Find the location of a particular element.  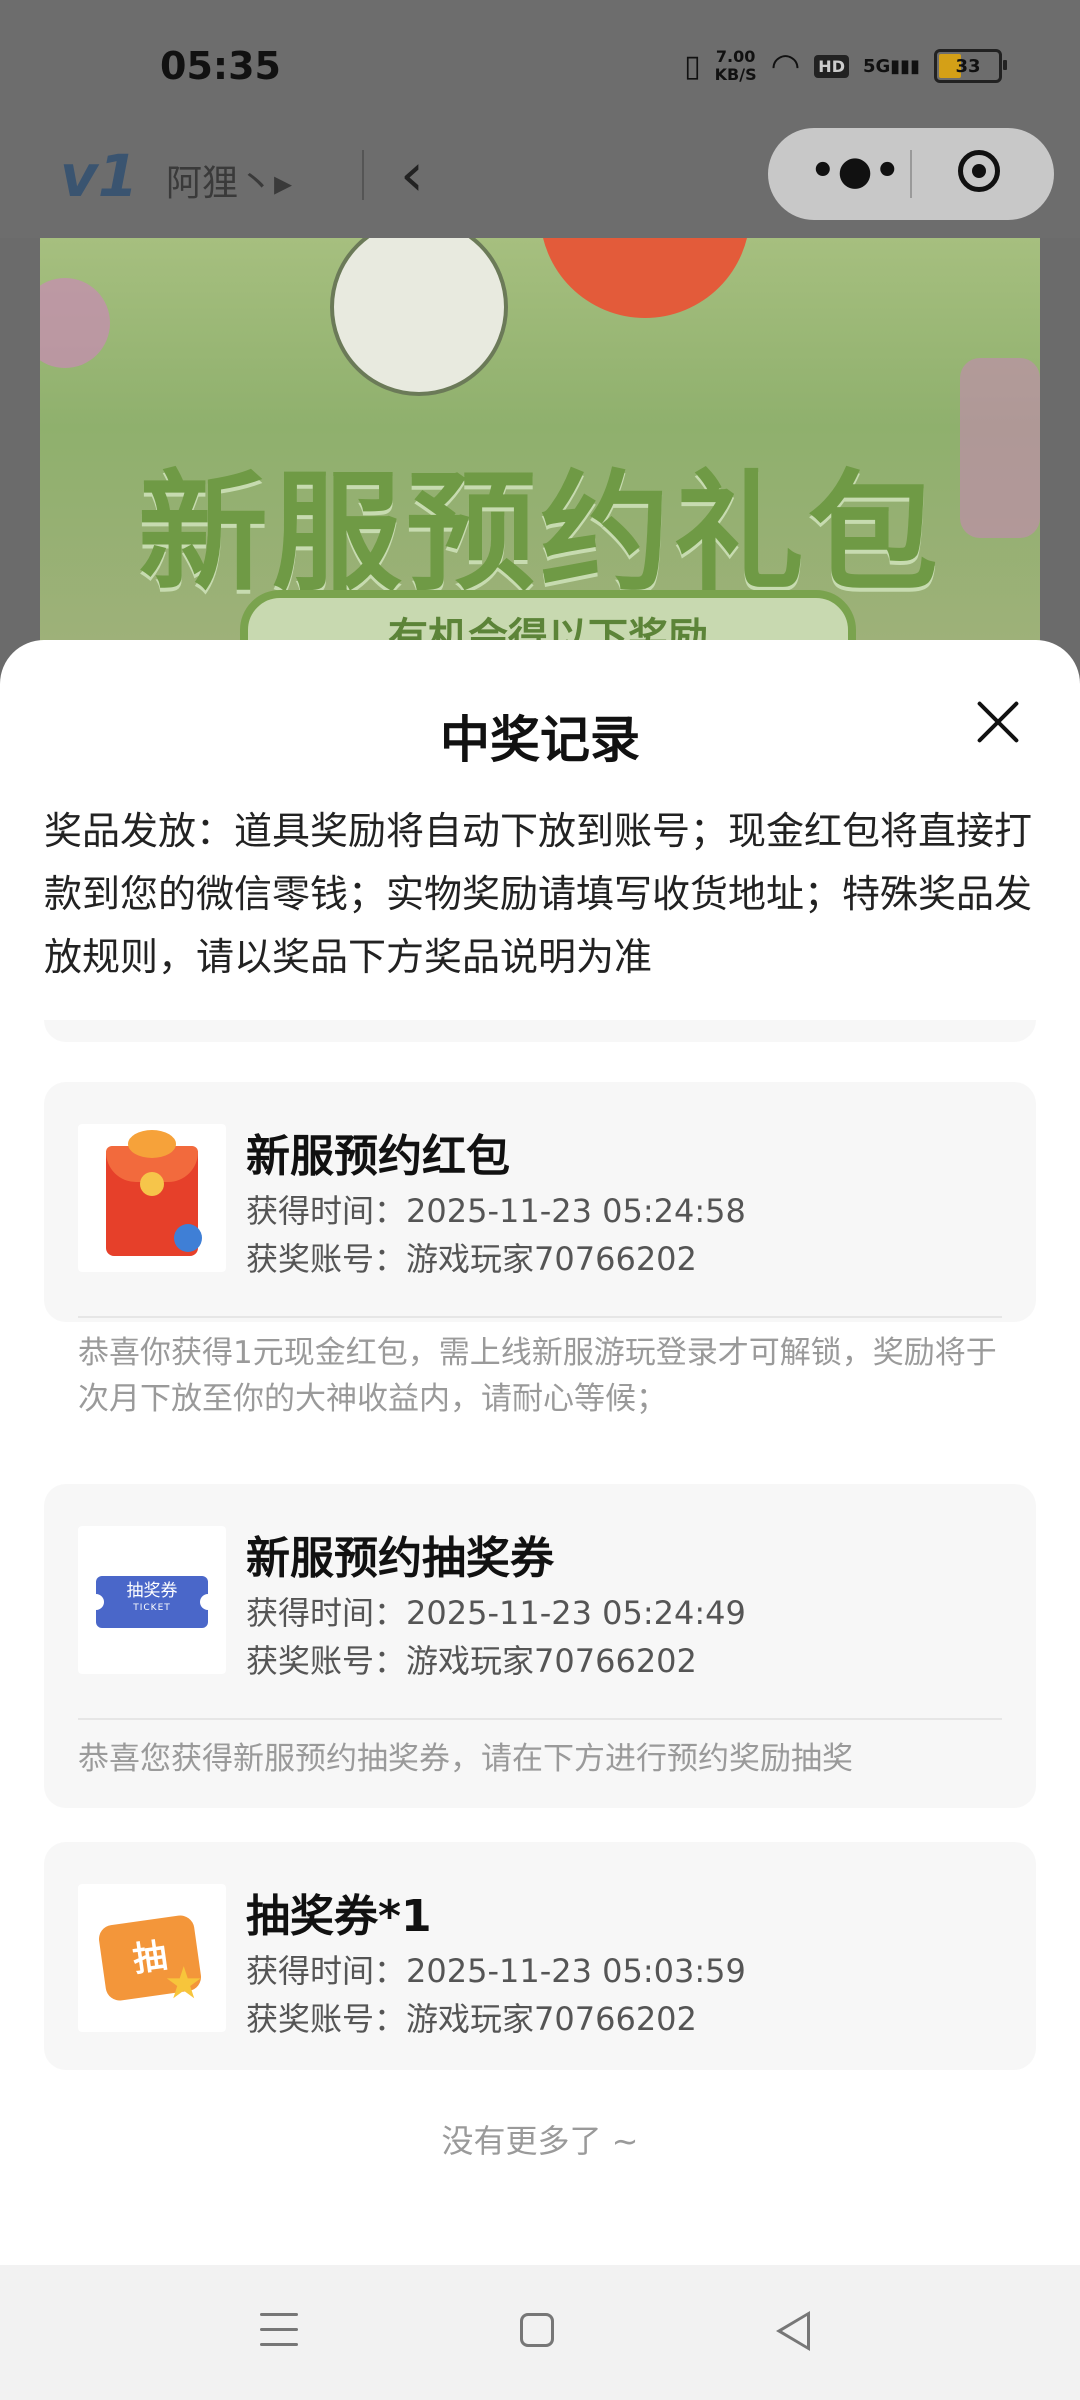

chevron-left-icon: ‹ is located at coordinates (412, 175).